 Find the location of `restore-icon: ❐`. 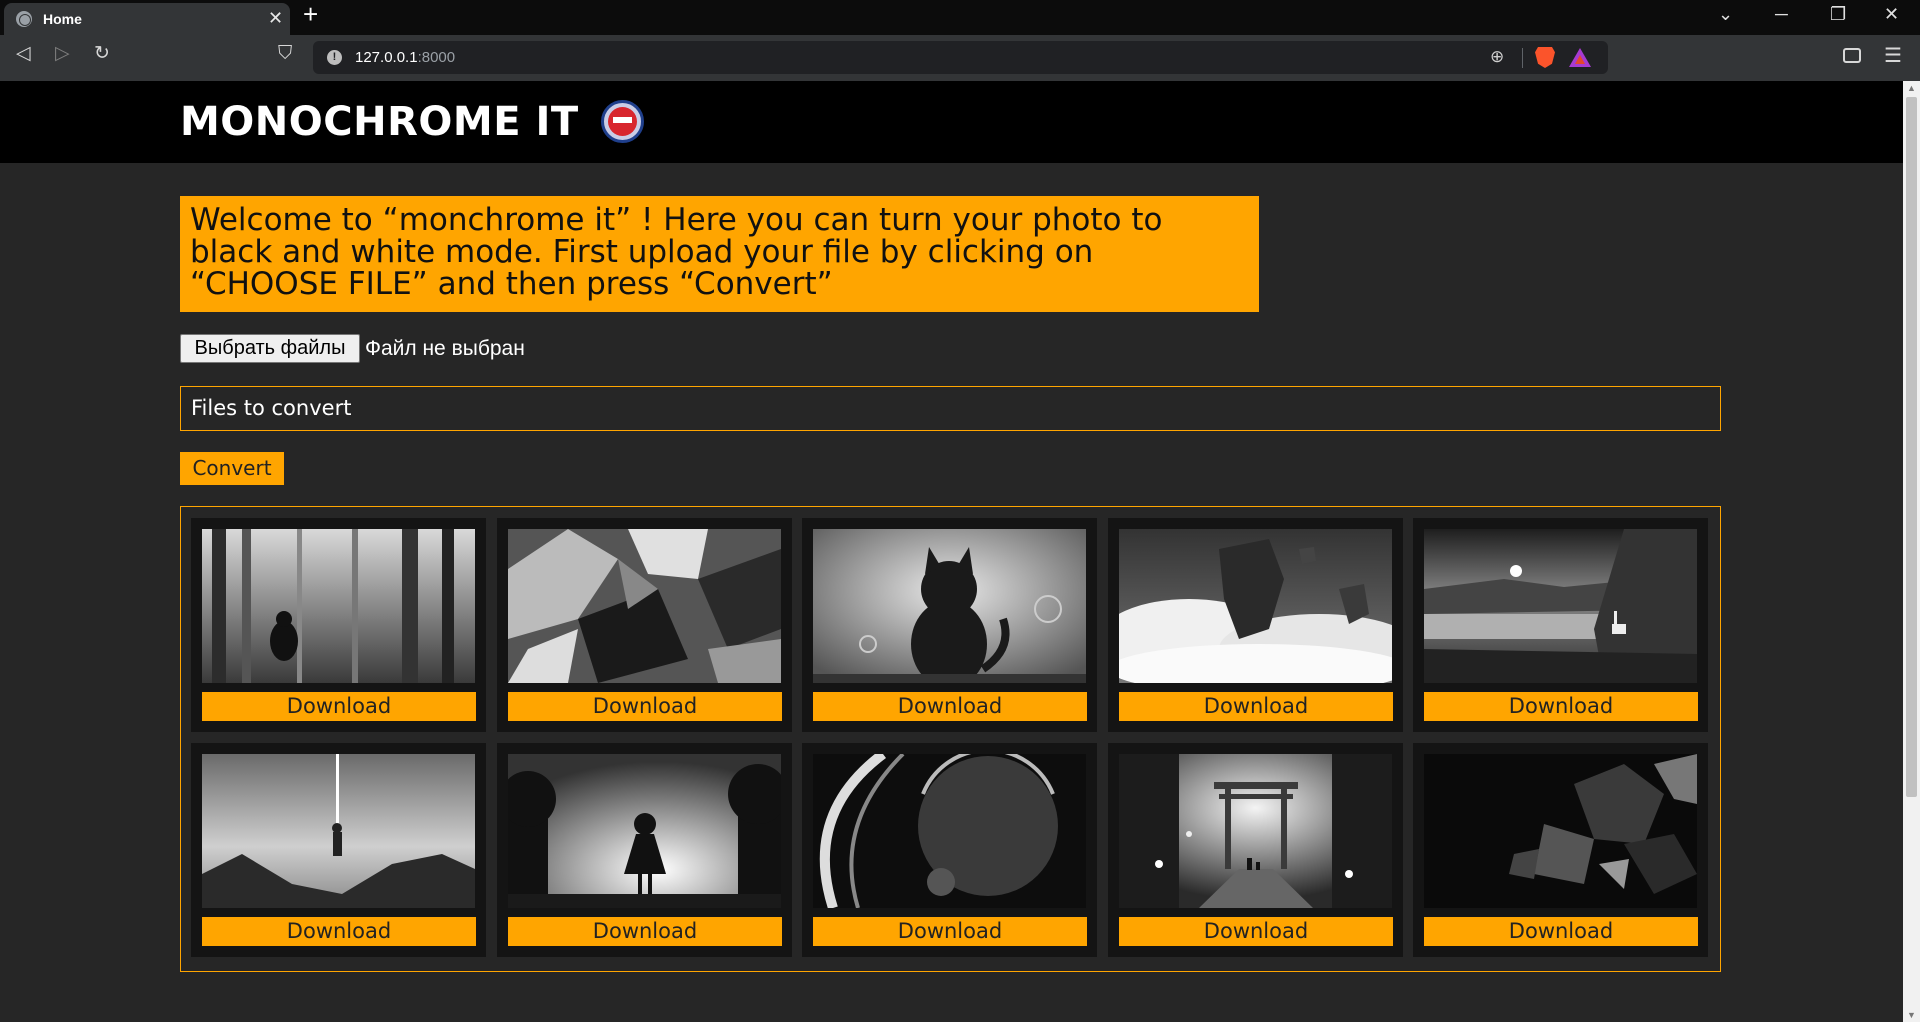

restore-icon: ❐ is located at coordinates (1838, 14).